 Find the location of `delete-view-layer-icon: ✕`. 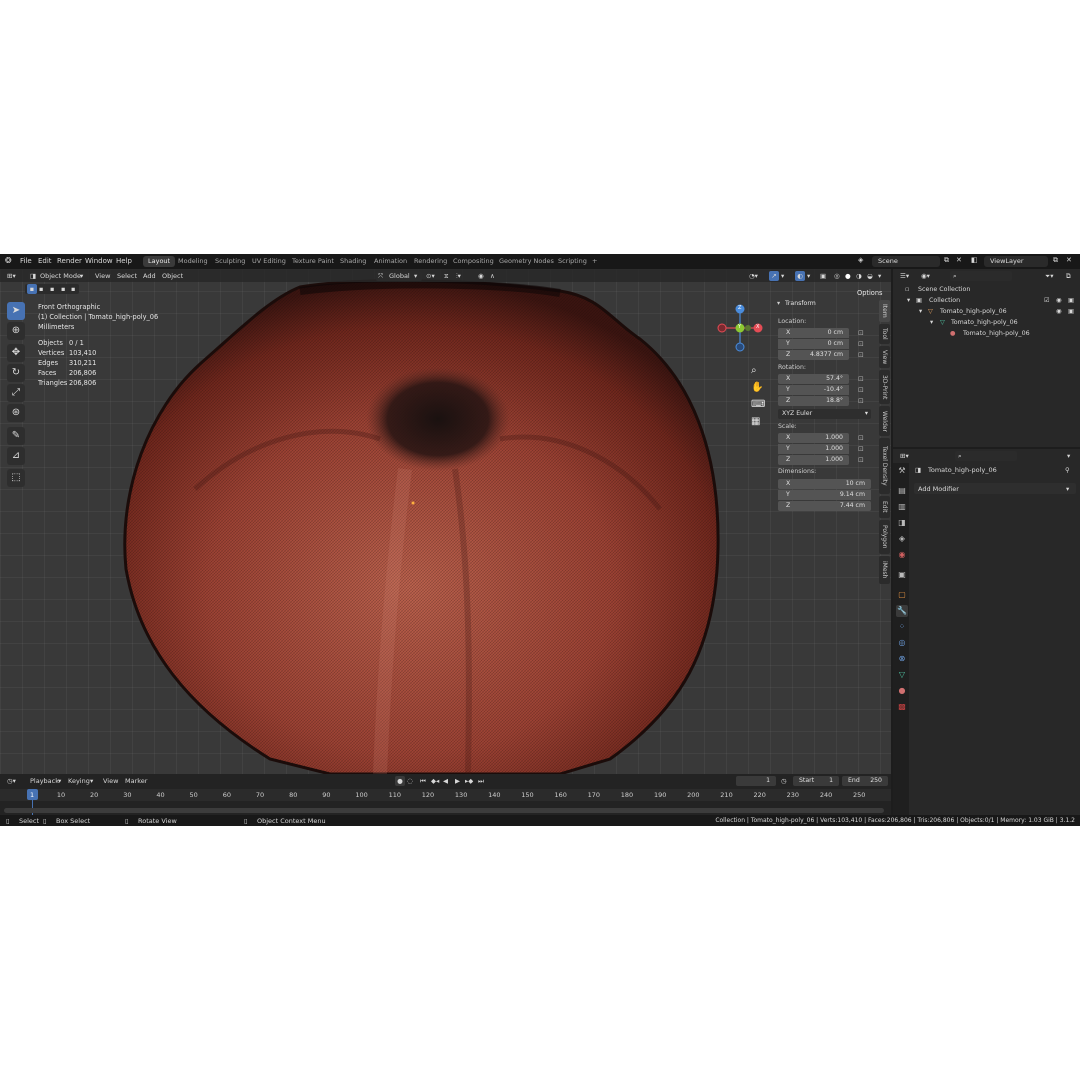

delete-view-layer-icon: ✕ is located at coordinates (1069, 260).